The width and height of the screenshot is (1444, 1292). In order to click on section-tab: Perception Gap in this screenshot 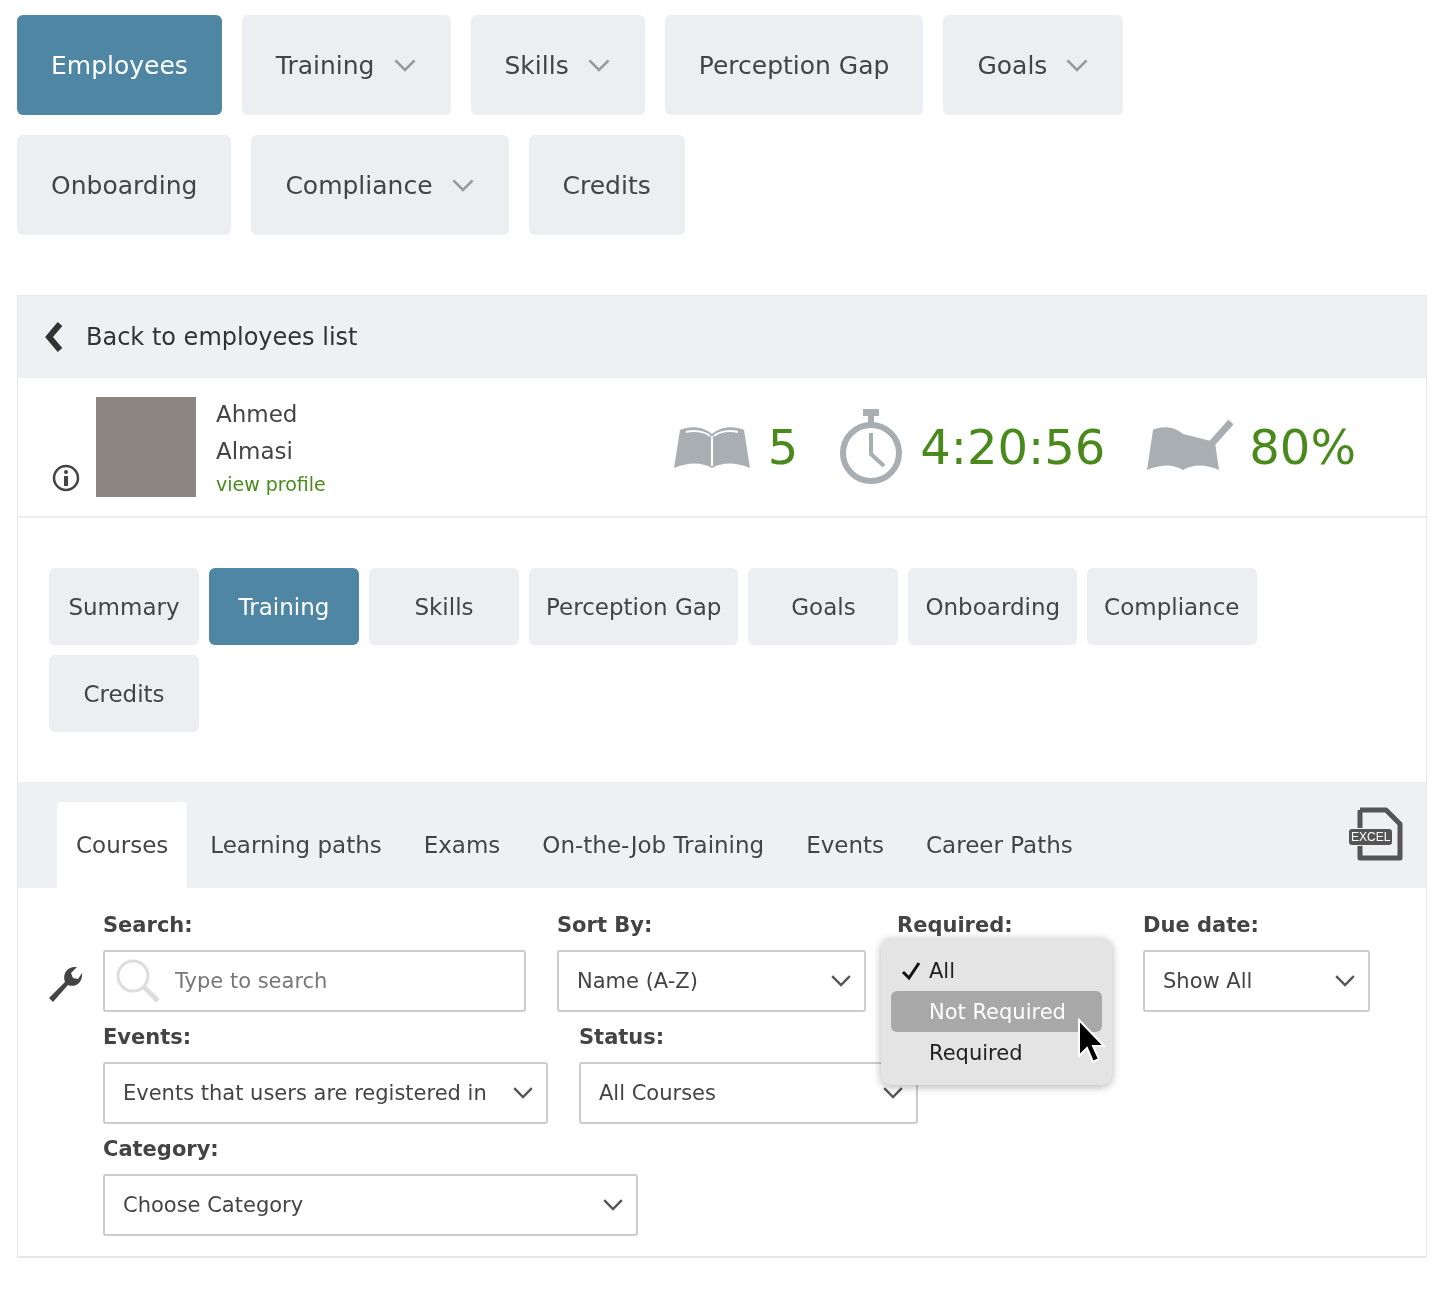, I will do `click(634, 606)`.